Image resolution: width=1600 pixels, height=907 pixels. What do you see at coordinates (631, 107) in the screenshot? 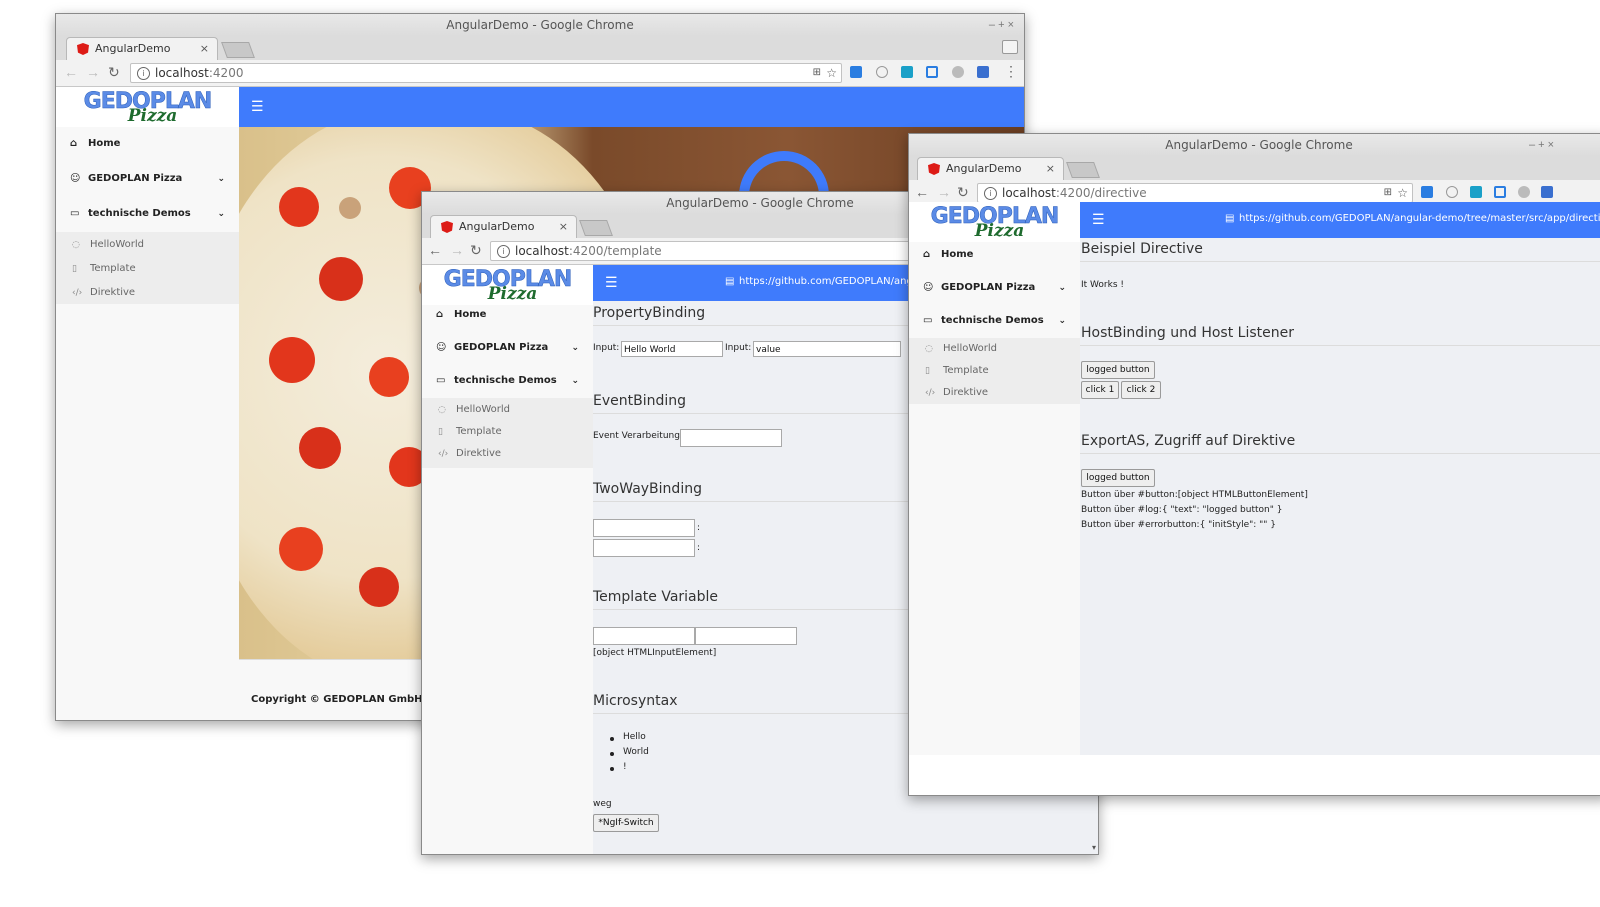
I see `top-navbar: ☰` at bounding box center [631, 107].